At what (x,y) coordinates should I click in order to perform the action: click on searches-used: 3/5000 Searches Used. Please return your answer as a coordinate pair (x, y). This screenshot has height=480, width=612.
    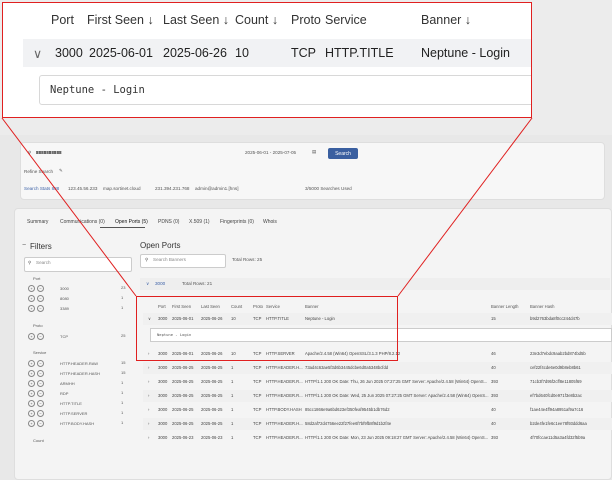
    Looking at the image, I should click on (328, 188).